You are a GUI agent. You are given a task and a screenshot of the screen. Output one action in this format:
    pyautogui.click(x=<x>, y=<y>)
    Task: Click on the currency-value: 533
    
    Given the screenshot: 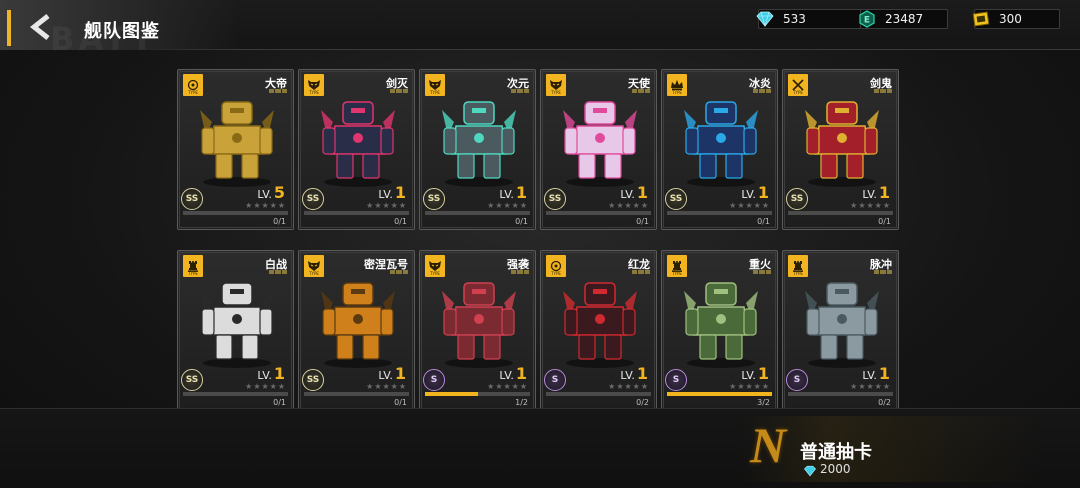 What is the action you would take?
    pyautogui.click(x=794, y=19)
    